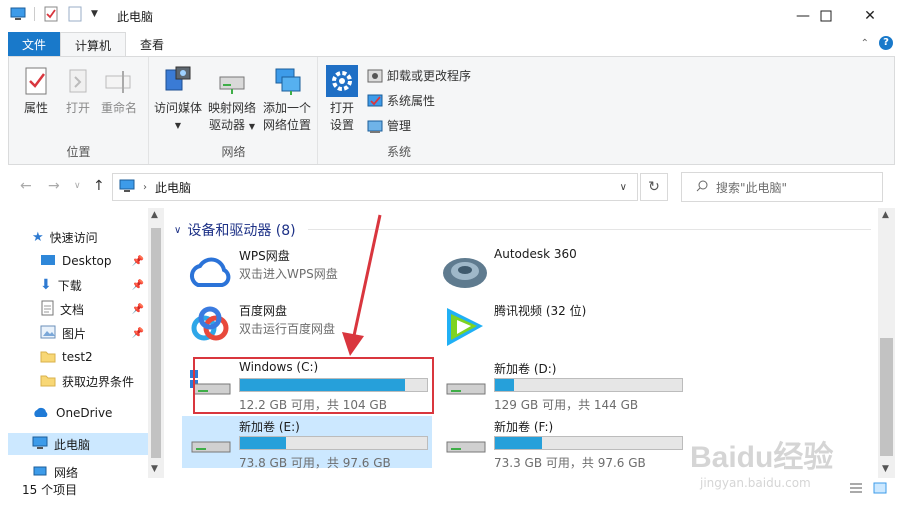 This screenshot has height=508, width=903. What do you see at coordinates (94, 14) in the screenshot?
I see `chevron-down-icon: ▼` at bounding box center [94, 14].